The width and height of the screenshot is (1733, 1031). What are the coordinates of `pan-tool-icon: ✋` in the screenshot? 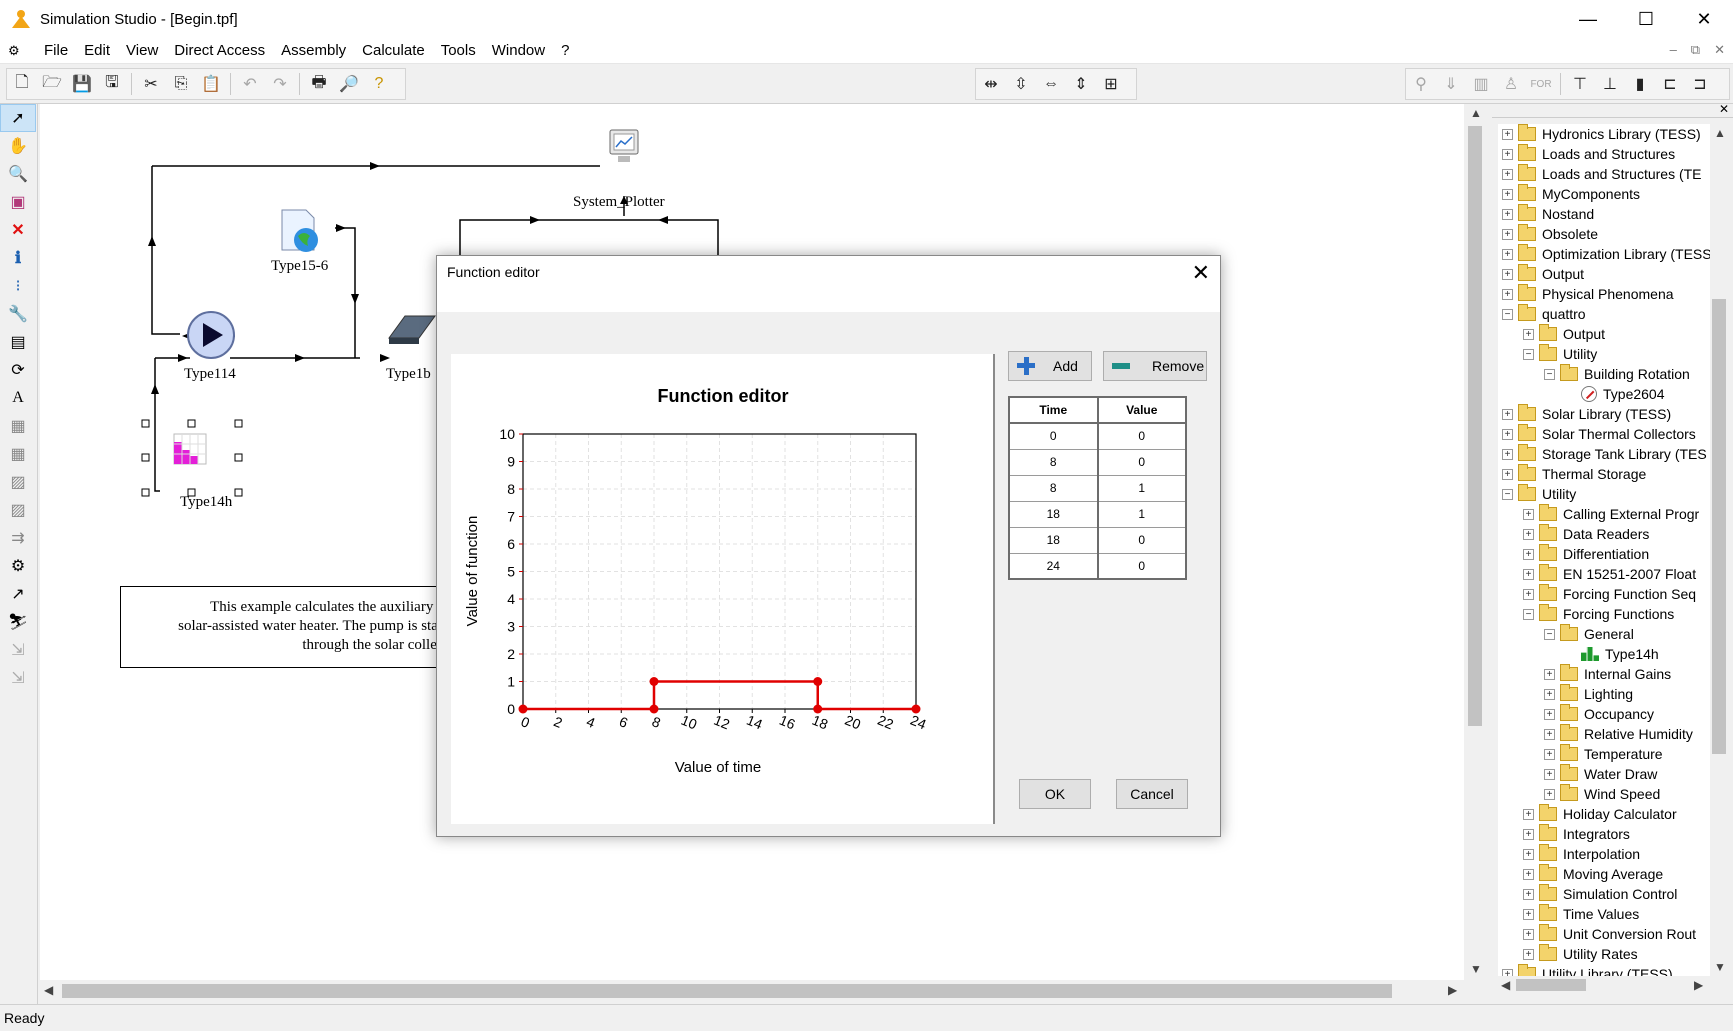 It's located at (18, 146).